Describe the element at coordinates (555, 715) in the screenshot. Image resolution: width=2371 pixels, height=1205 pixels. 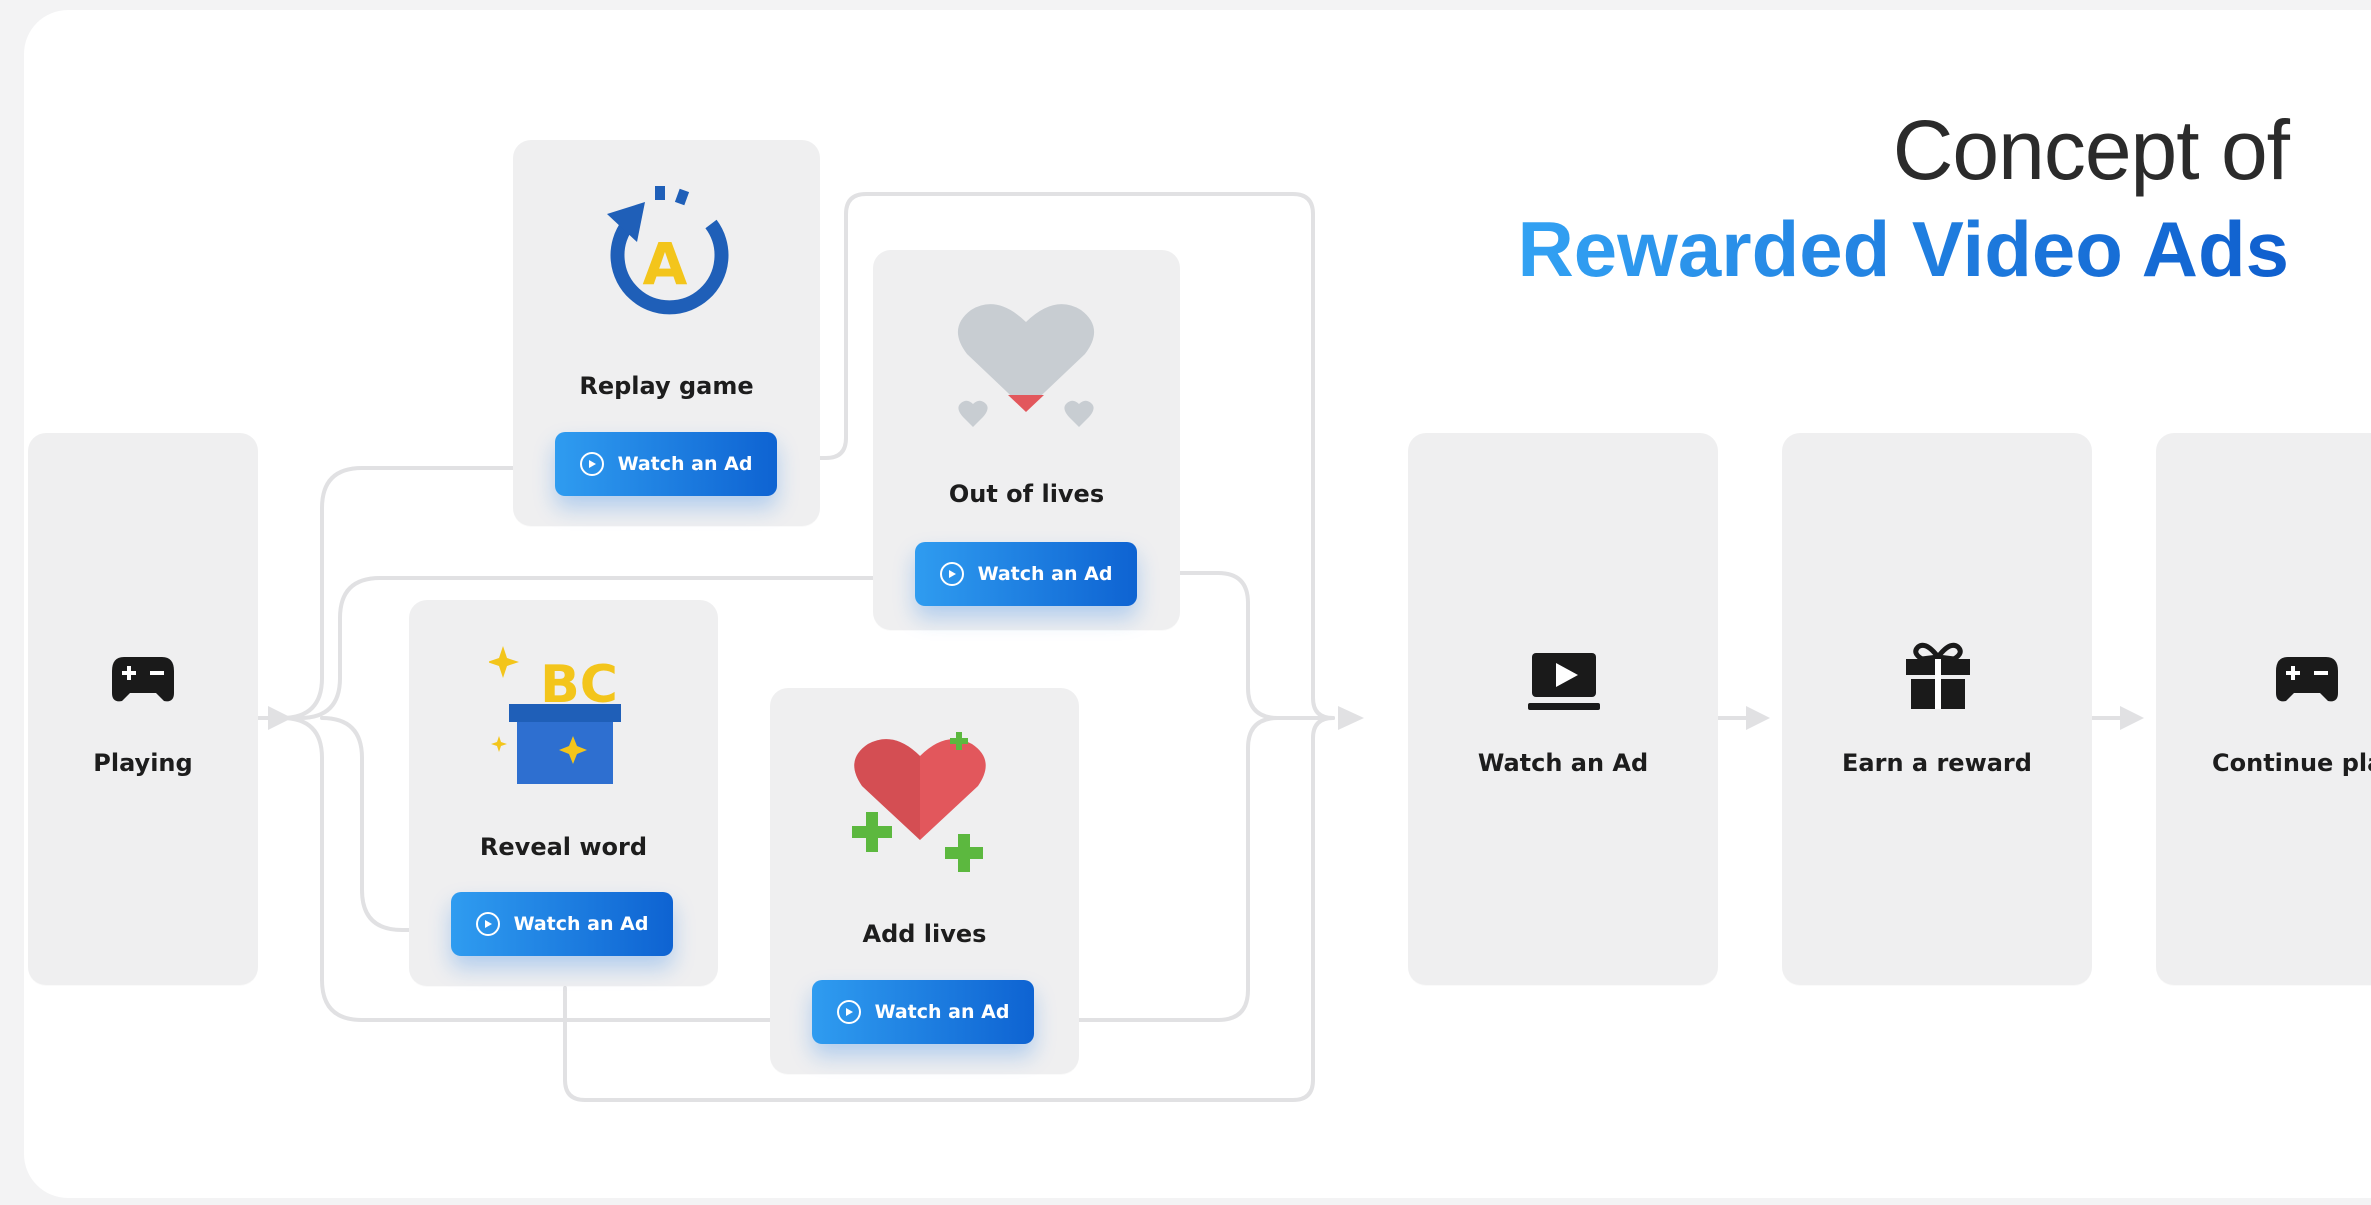
I see `magic-box-icon: BC` at that location.